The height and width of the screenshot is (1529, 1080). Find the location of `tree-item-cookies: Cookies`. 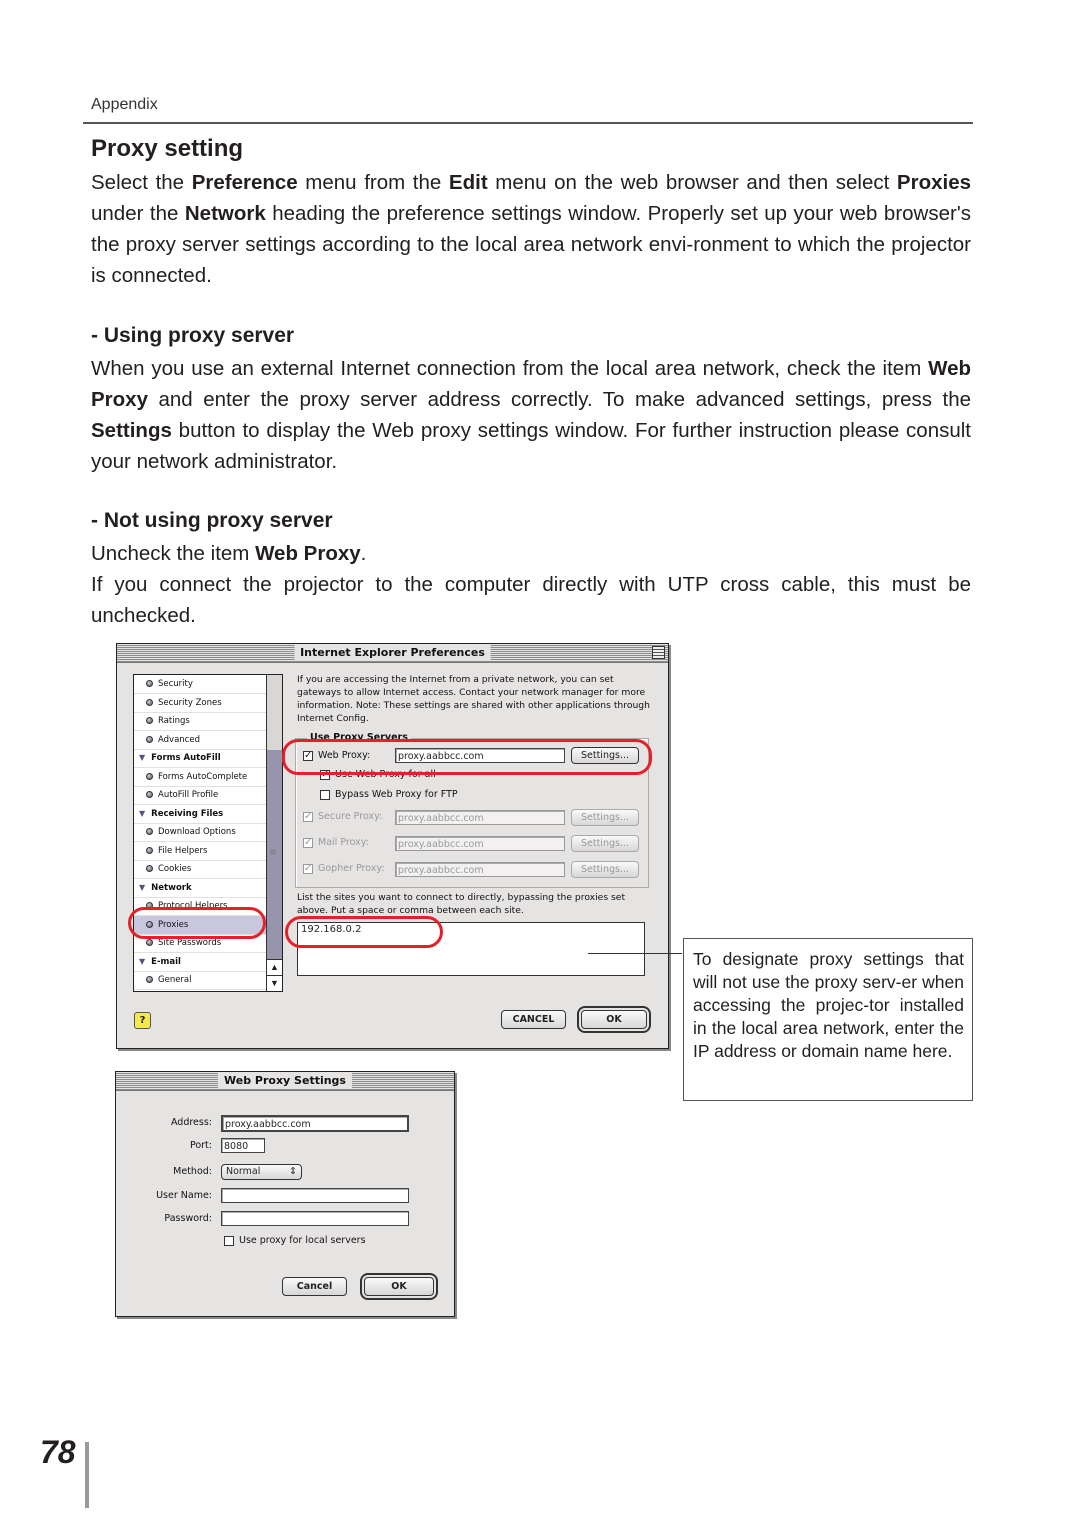

tree-item-cookies: Cookies is located at coordinates (201, 869).